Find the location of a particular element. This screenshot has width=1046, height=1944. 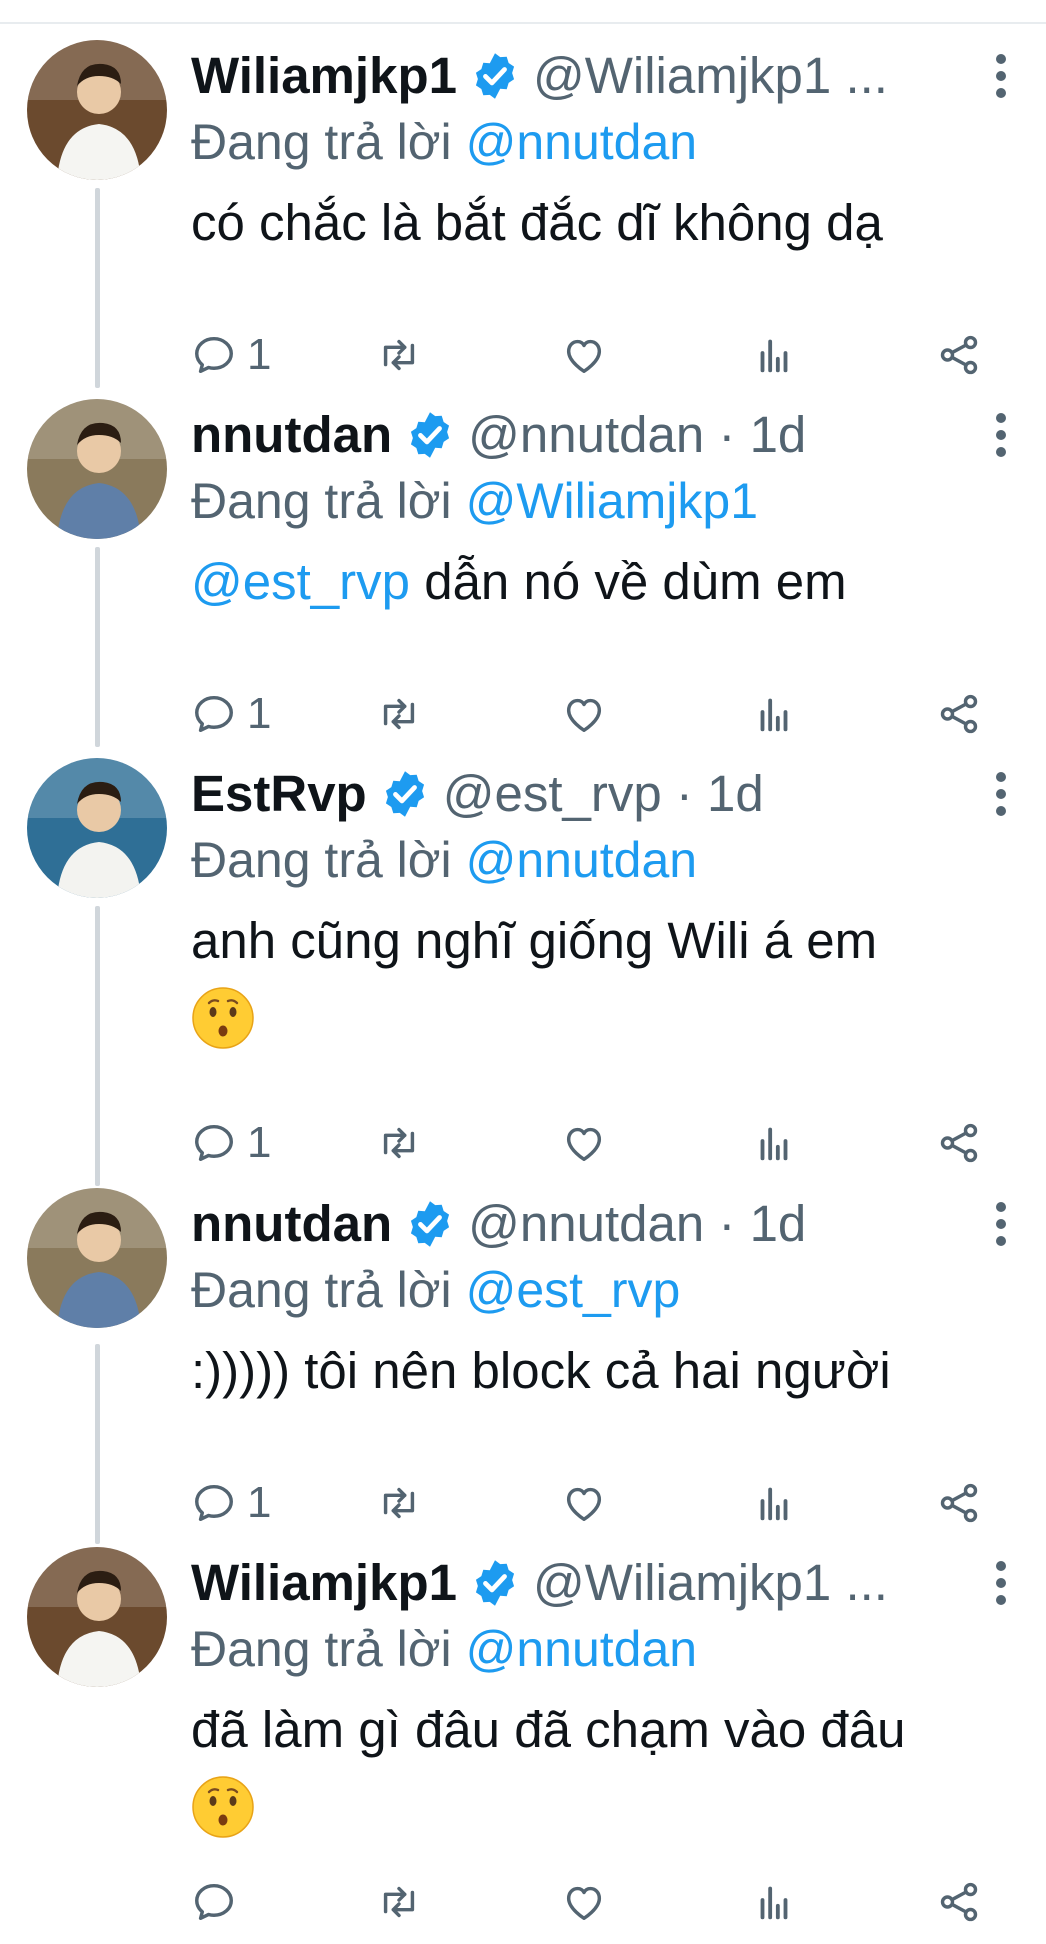

reply-button is located at coordinates (219, 1902).